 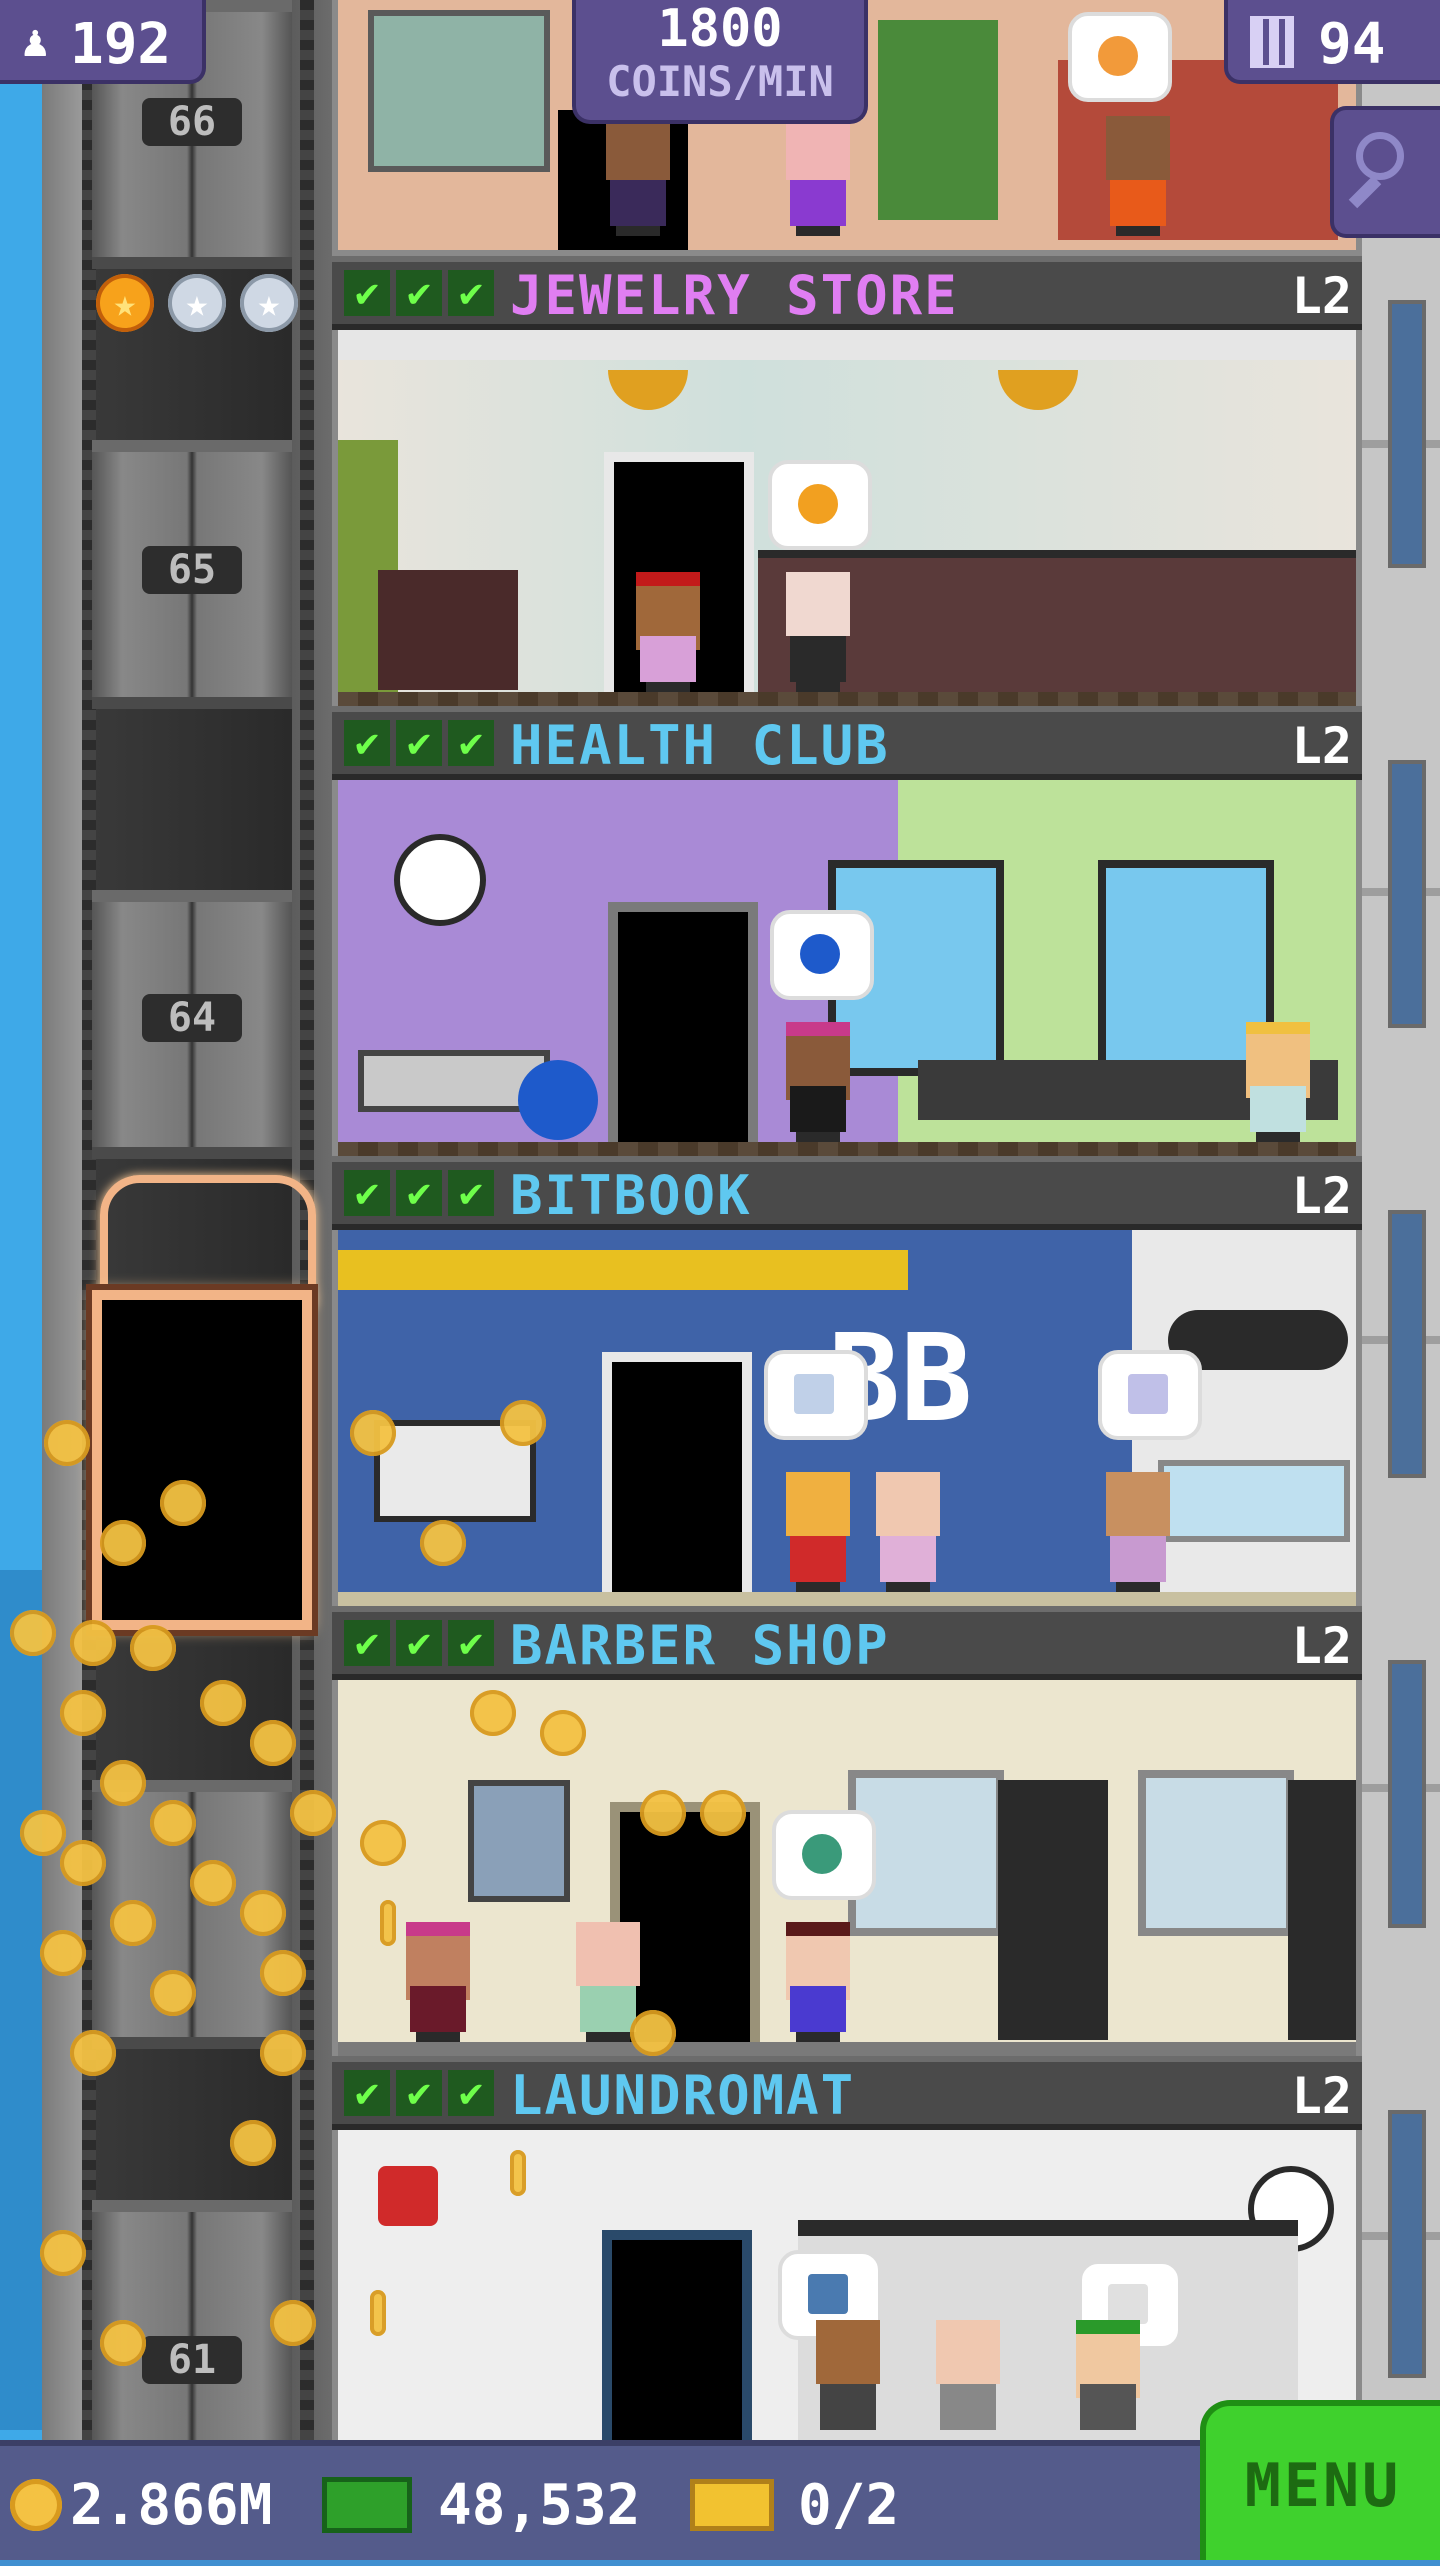 I want to click on floor-header-jewelry-store: ✔ ✔ ✔ JEWELRY STORE L2, so click(x=847, y=293).